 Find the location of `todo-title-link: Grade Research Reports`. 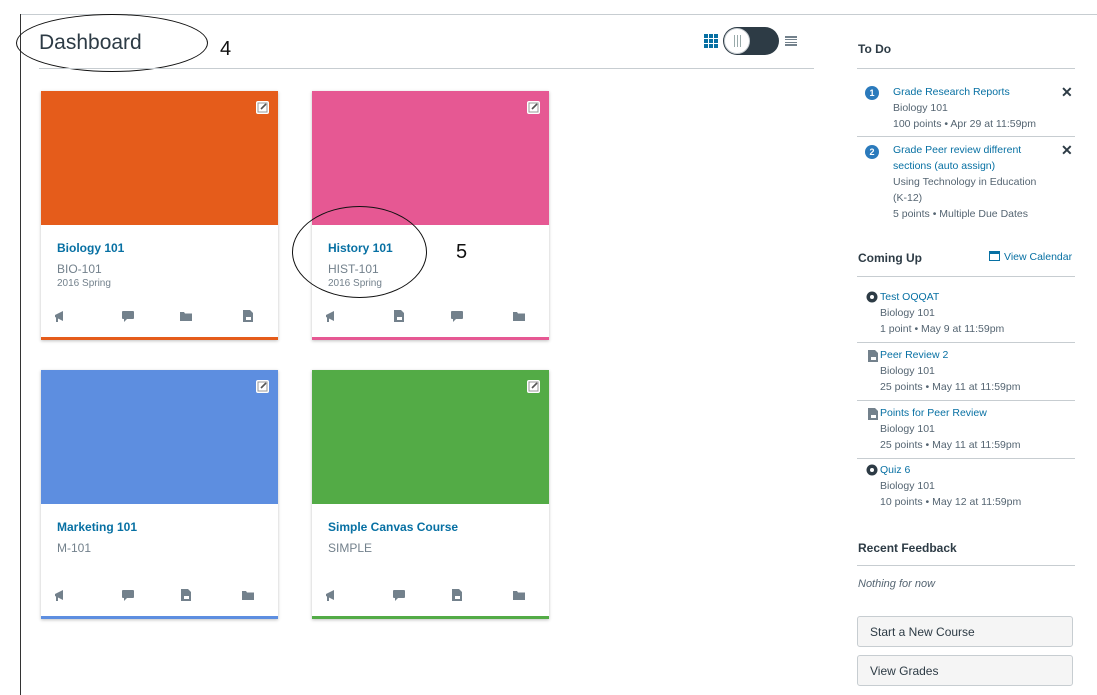

todo-title-link: Grade Research Reports is located at coordinates (978, 92).